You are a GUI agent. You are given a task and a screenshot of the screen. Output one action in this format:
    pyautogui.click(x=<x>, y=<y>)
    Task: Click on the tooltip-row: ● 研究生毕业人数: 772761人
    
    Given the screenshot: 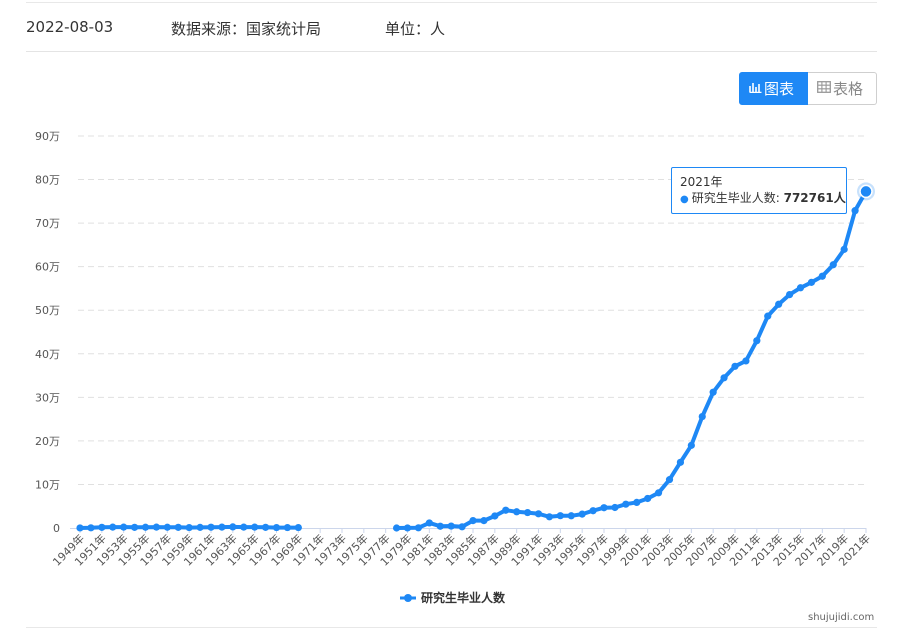 What is the action you would take?
    pyautogui.click(x=763, y=199)
    